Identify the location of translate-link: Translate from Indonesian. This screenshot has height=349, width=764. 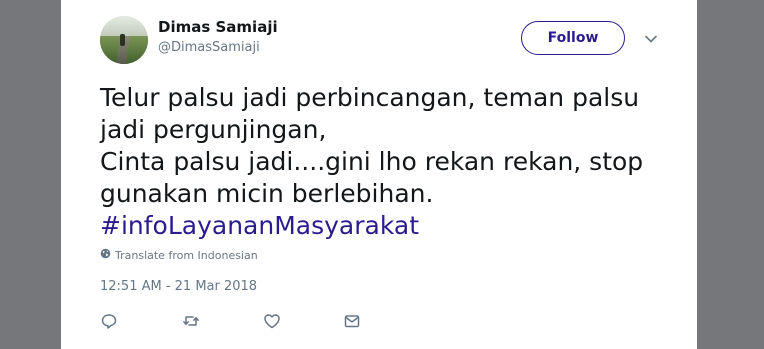
(179, 255).